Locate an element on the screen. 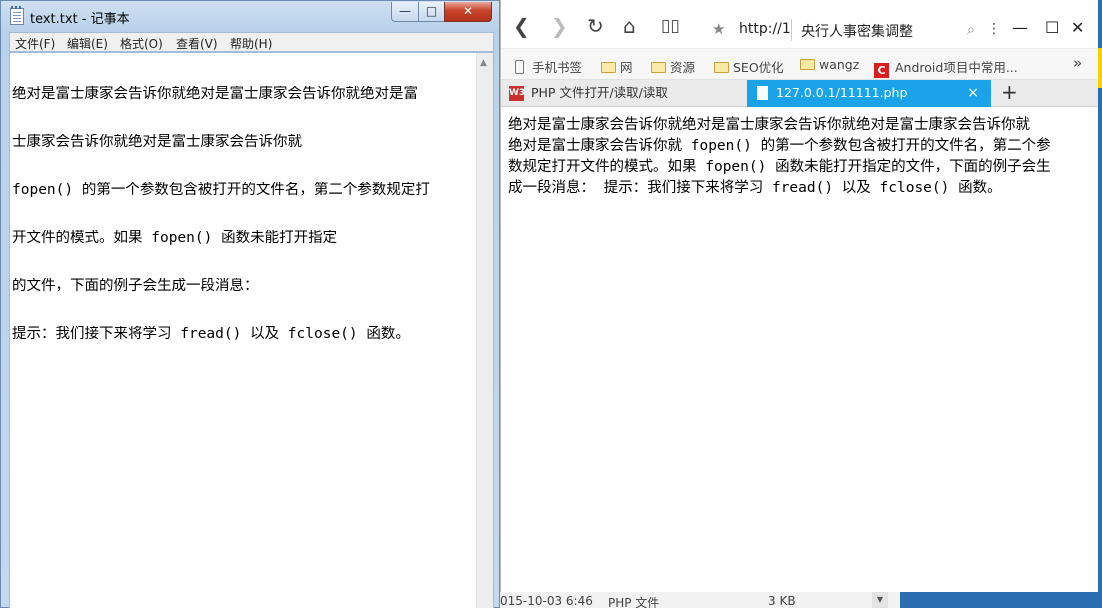 Image resolution: width=1102 pixels, height=608 pixels. menu-help: 帮助(H) is located at coordinates (251, 43).